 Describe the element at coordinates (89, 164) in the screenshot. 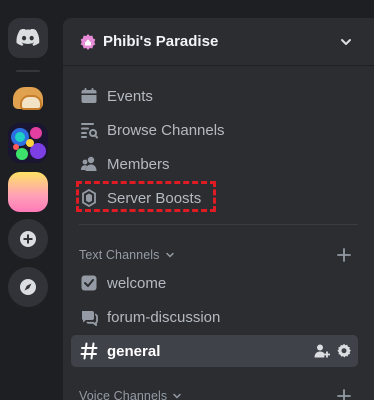

I see `members-icon` at that location.